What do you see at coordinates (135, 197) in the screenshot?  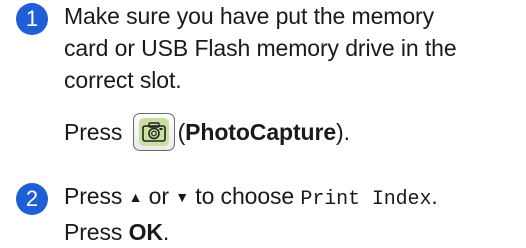 I see `up-arrow-icon: ▲` at bounding box center [135, 197].